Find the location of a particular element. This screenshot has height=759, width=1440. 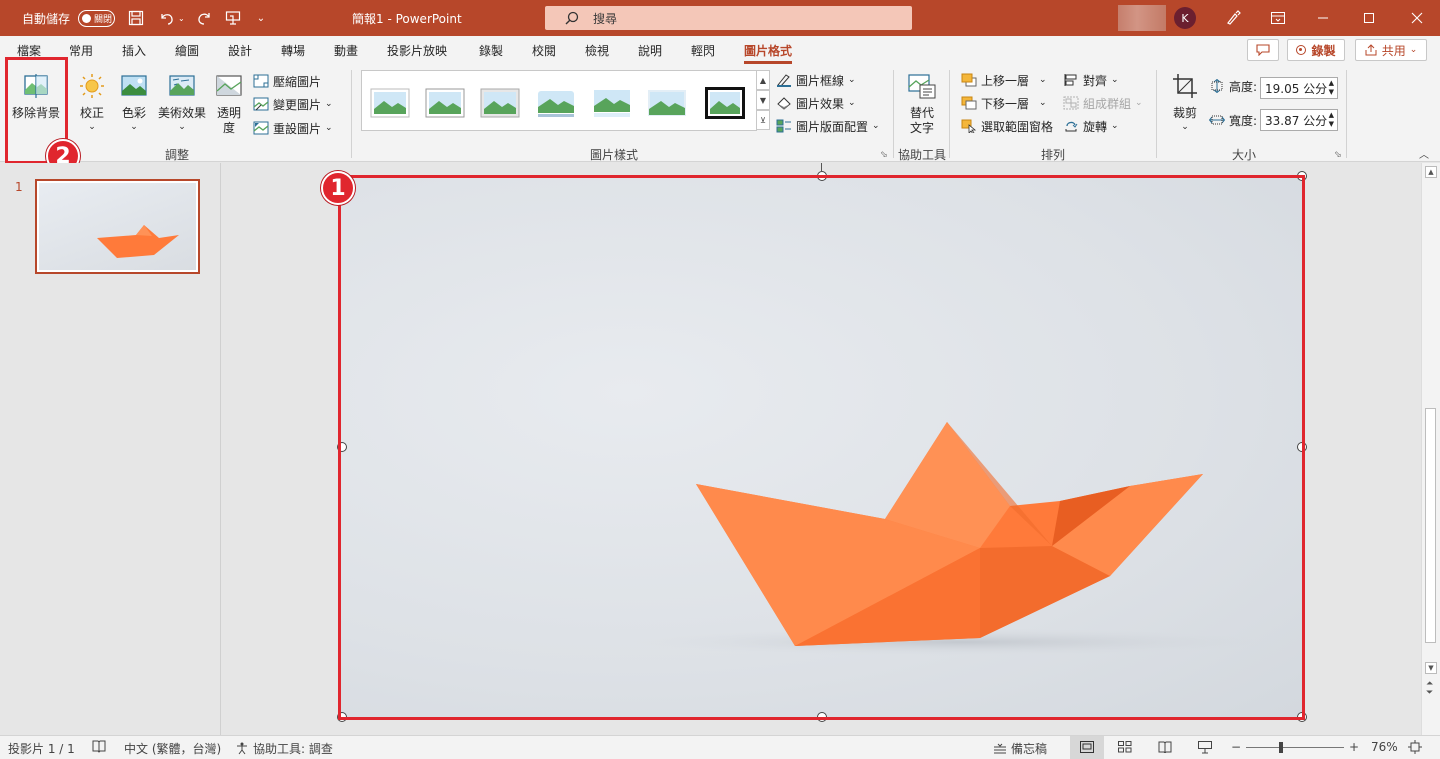

zoom-in-icon: + is located at coordinates (1354, 747).